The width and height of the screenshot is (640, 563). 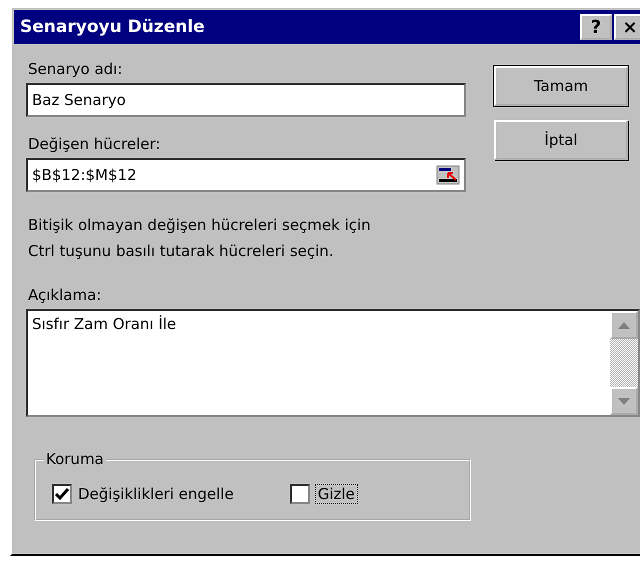 I want to click on collapse-dialog-icon, so click(x=448, y=175).